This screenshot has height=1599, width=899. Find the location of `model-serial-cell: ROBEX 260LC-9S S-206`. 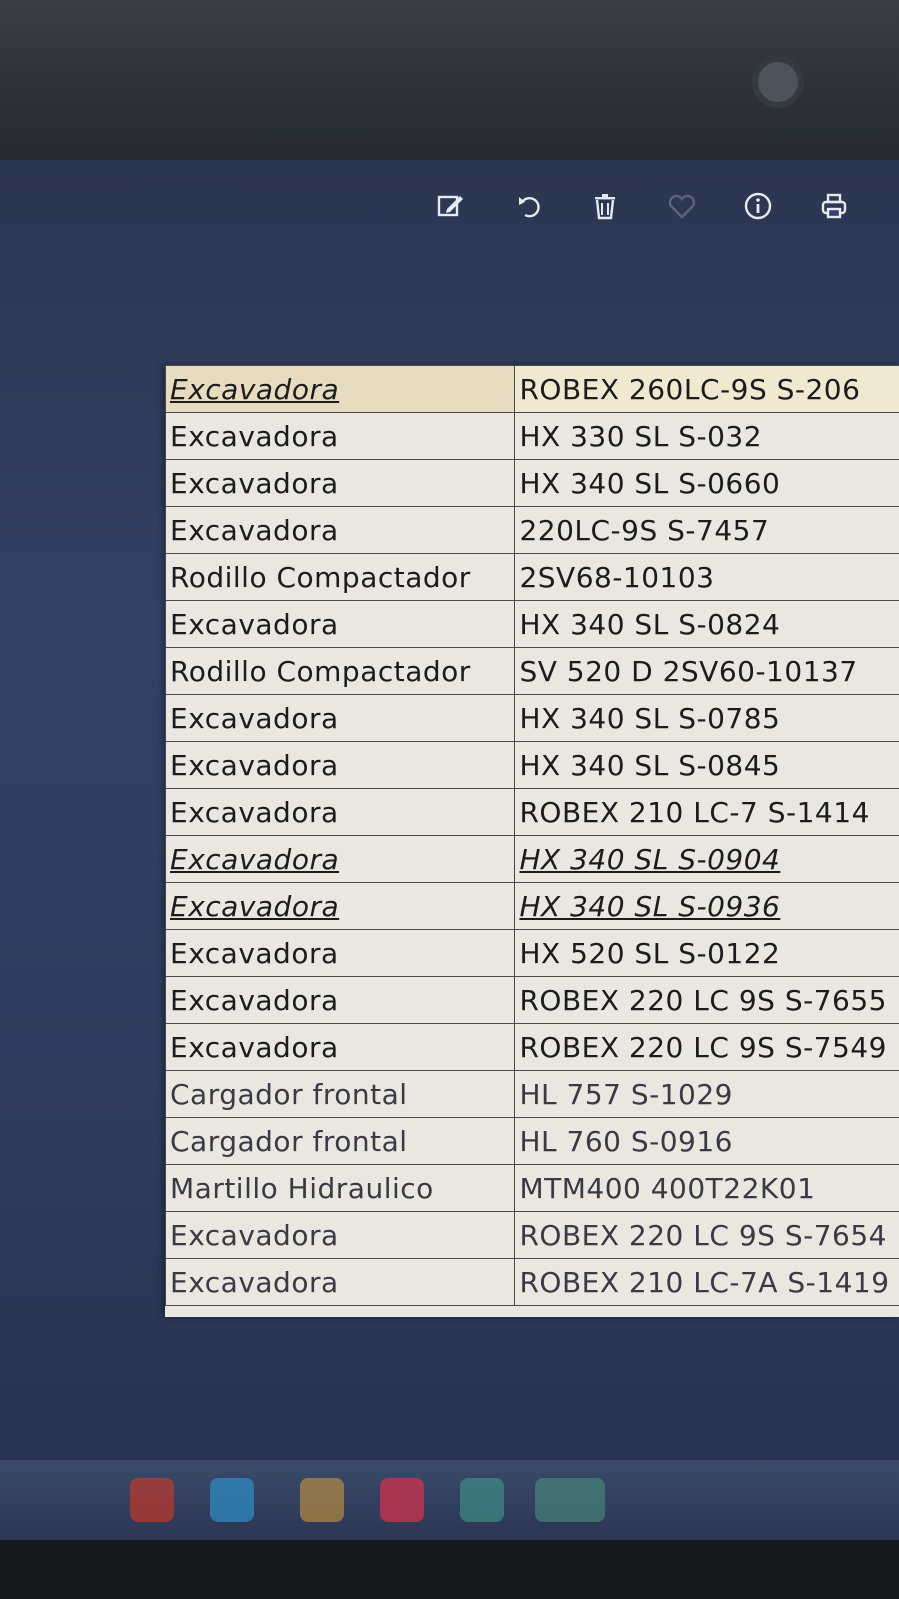

model-serial-cell: ROBEX 260LC-9S S-206 is located at coordinates (706, 389).